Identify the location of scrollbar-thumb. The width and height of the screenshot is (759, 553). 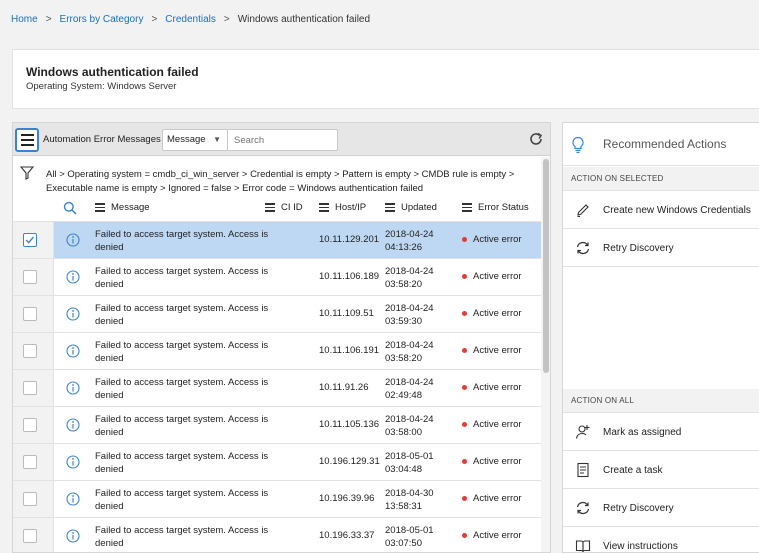
(546, 266).